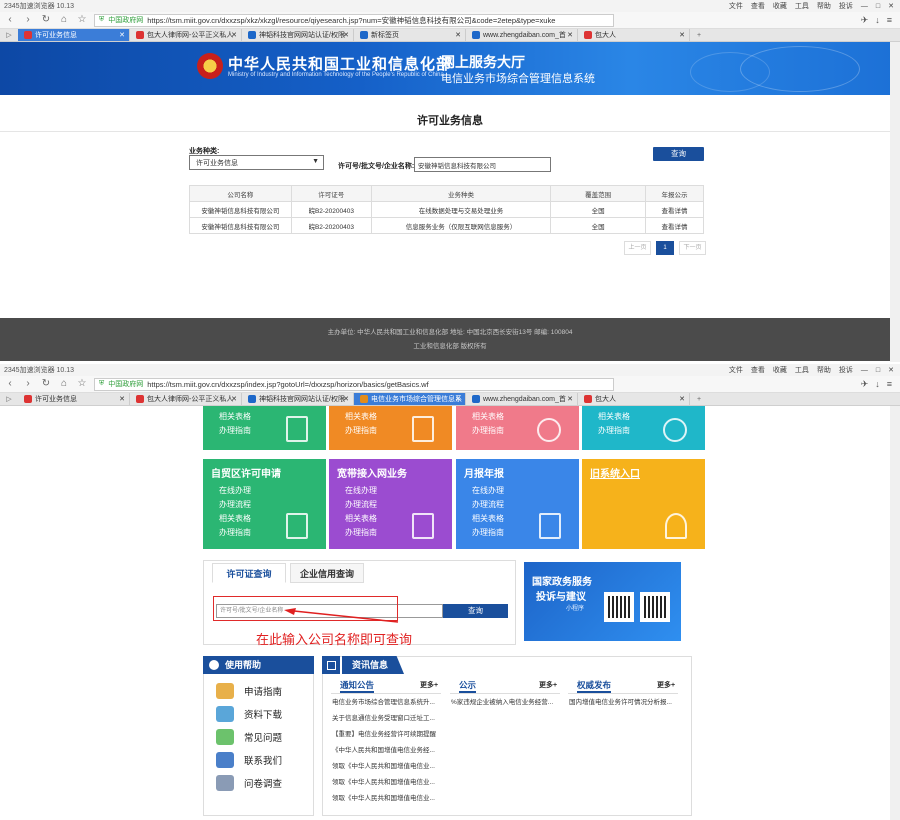 This screenshot has height=820, width=900. What do you see at coordinates (521, 472) in the screenshot?
I see `tile-title: 月报年报` at bounding box center [521, 472].